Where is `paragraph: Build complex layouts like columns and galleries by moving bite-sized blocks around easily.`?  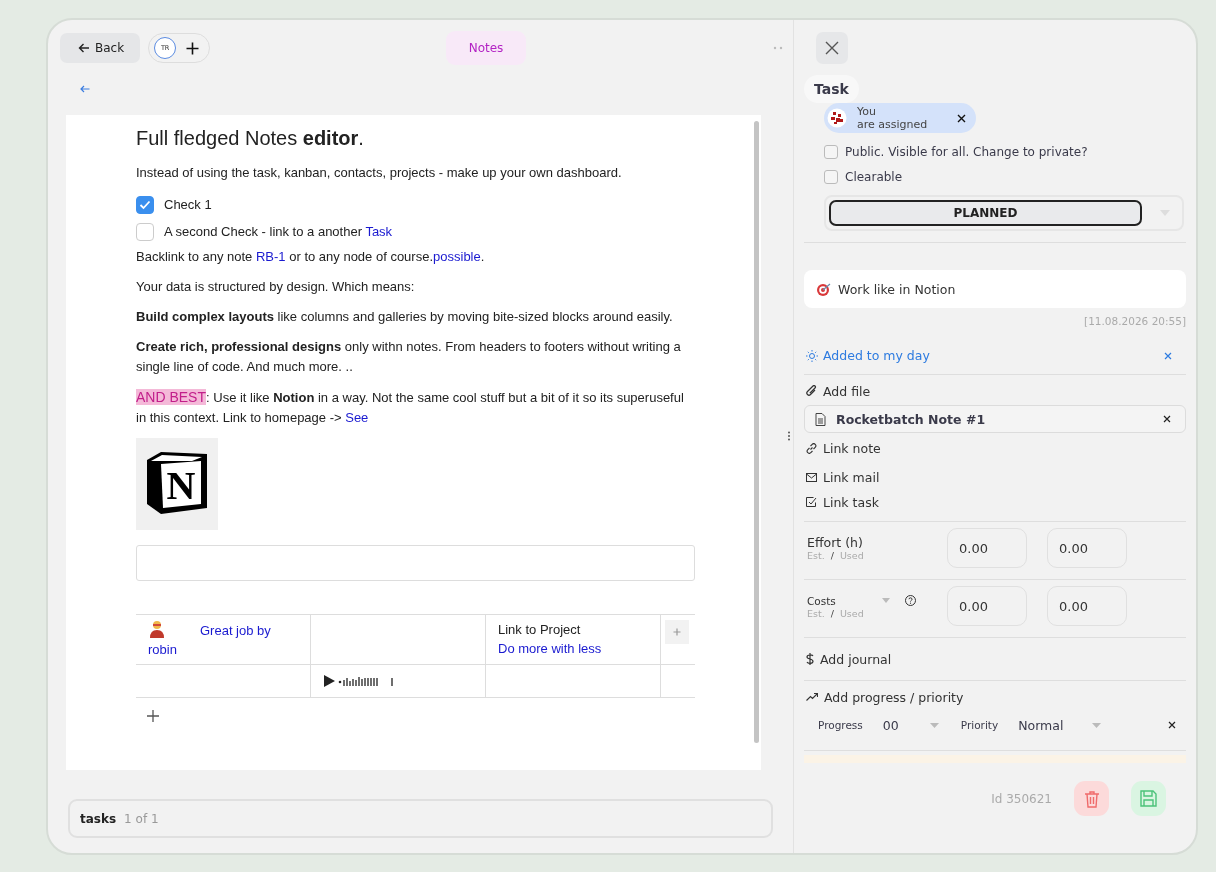
paragraph: Build complex layouts like columns and galleries by moving bite-sized blocks around easily. is located at coordinates (405, 317).